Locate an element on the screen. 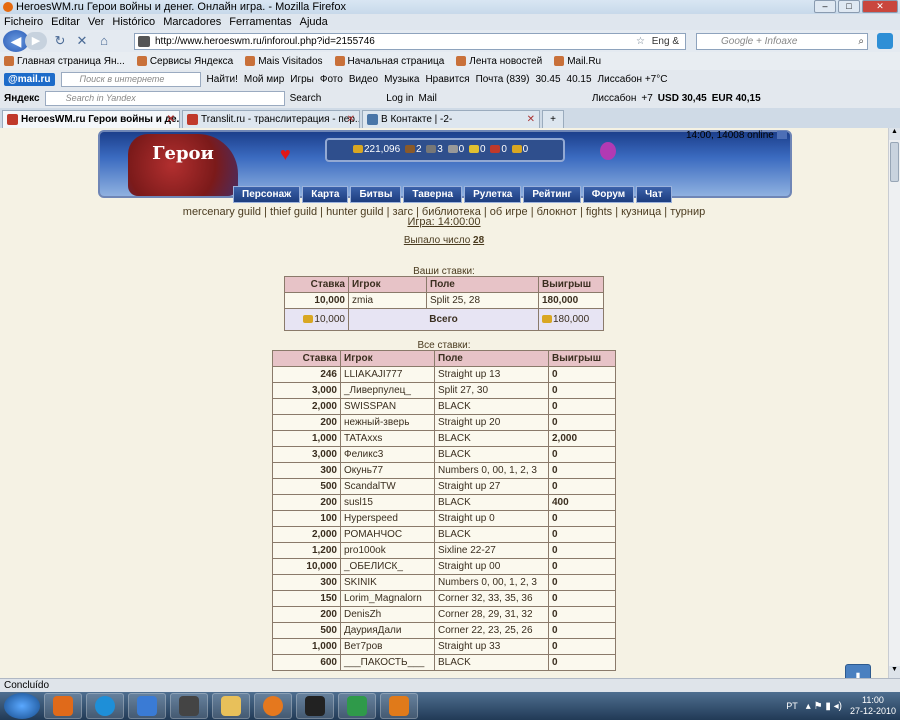  scroll-down-arrow: ▼ is located at coordinates (894, 672).